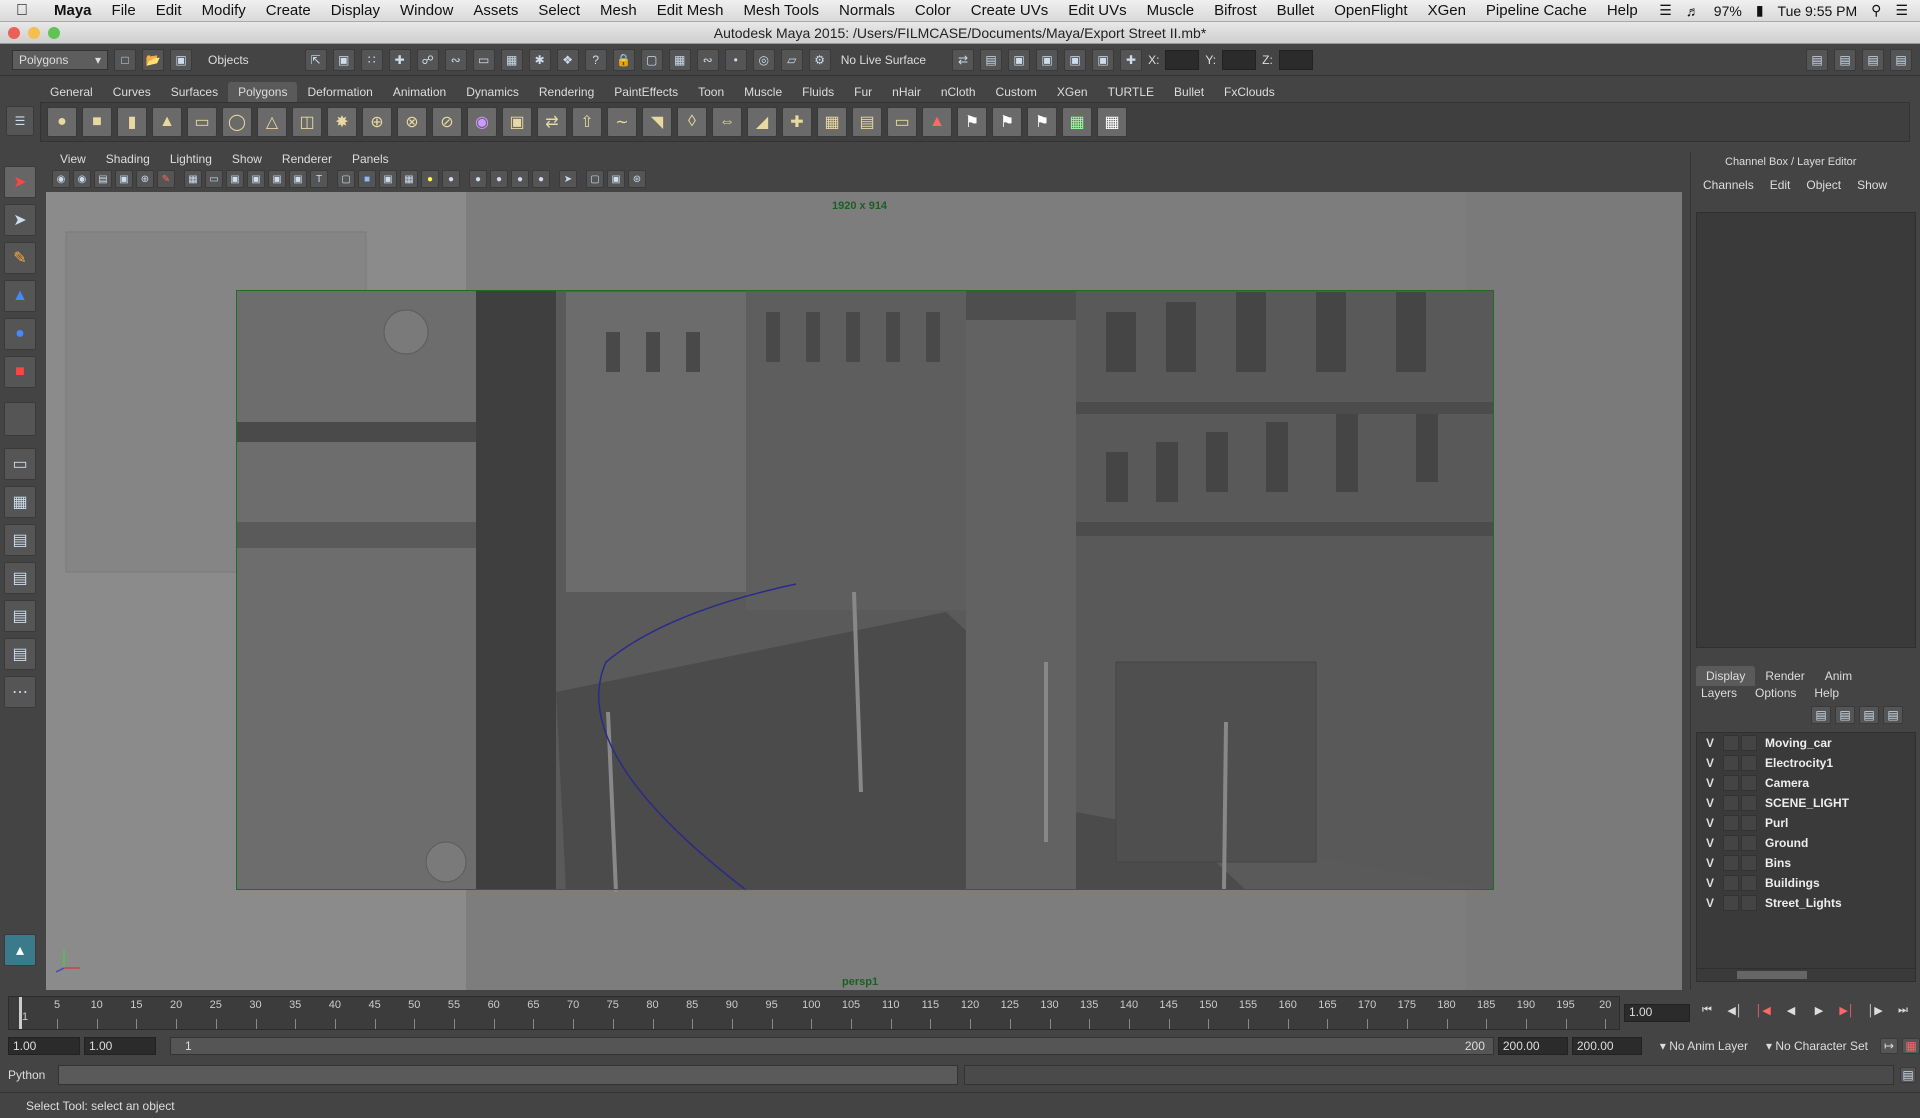  Describe the element at coordinates (1893, 715) in the screenshot. I see `new-layer-selected-icon: ▤` at that location.